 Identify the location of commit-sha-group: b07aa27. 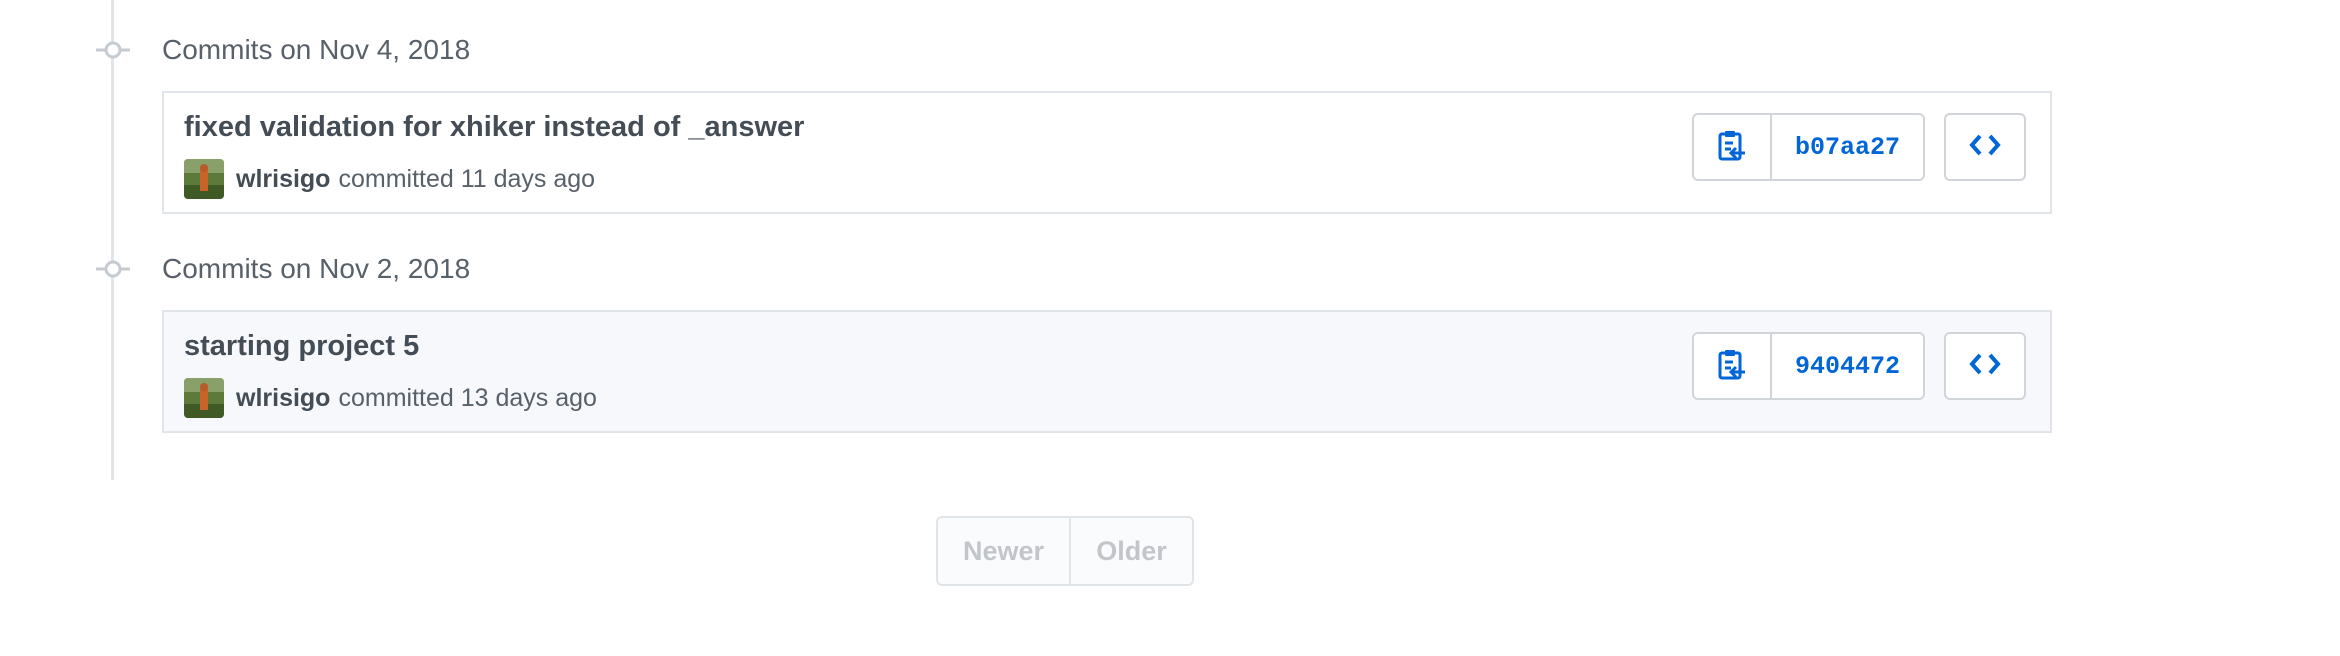
(1808, 147).